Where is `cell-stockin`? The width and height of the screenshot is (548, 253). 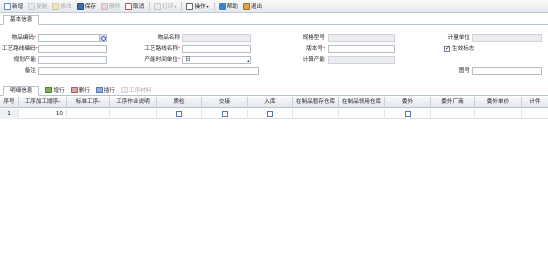 cell-stockin is located at coordinates (270, 114).